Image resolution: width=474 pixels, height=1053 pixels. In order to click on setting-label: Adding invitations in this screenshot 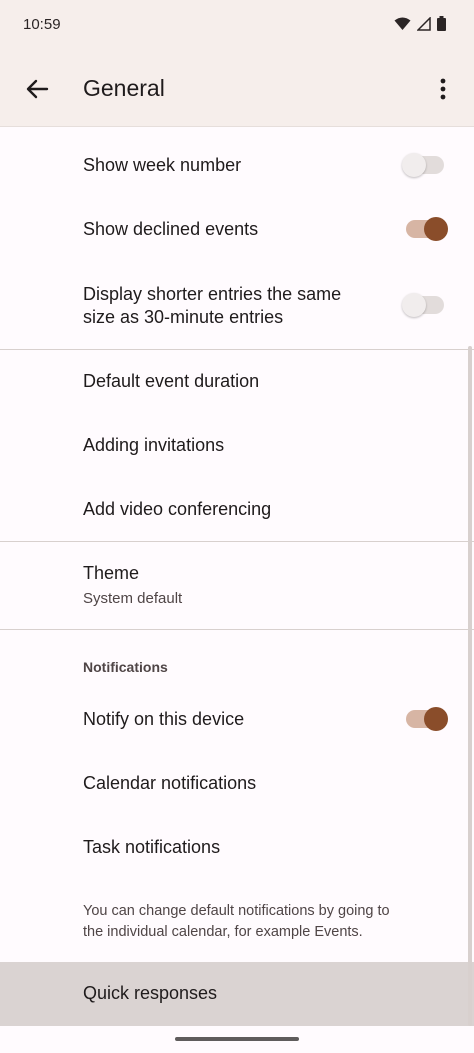, I will do `click(154, 445)`.